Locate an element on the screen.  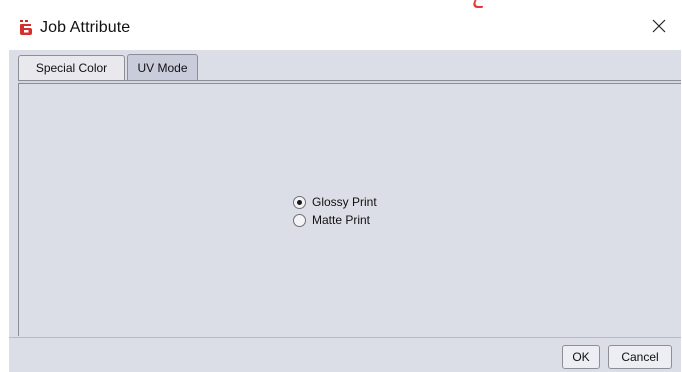
close-button is located at coordinates (659, 26).